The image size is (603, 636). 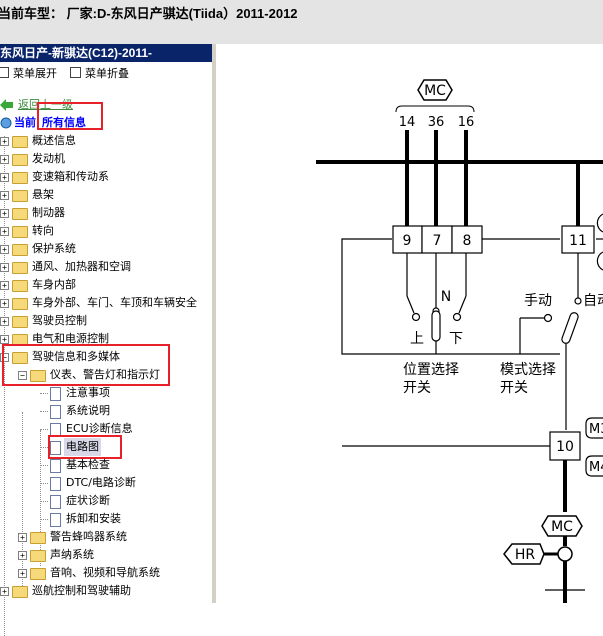 What do you see at coordinates (467, 241) in the screenshot?
I see `terminal-label: 8` at bounding box center [467, 241].